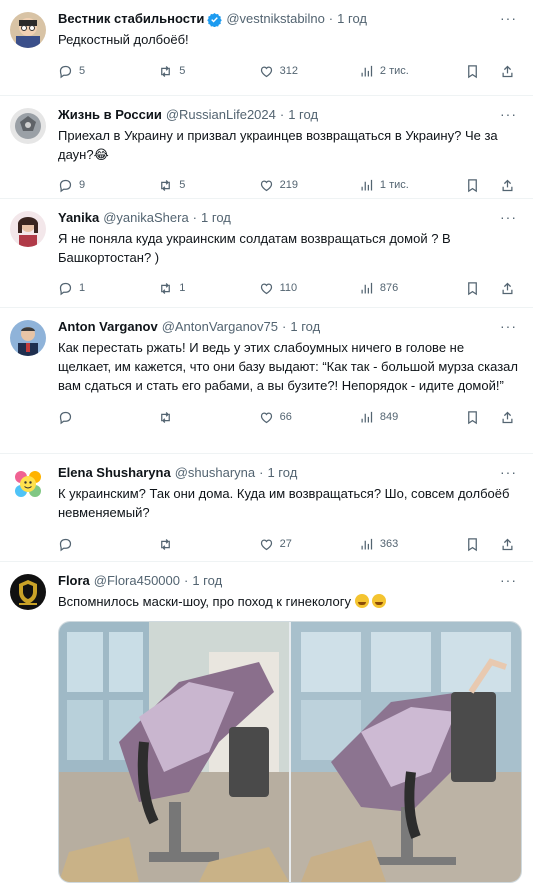 This screenshot has height=888, width=533. What do you see at coordinates (137, 581) in the screenshot?
I see `author-handle: @Flora450000` at bounding box center [137, 581].